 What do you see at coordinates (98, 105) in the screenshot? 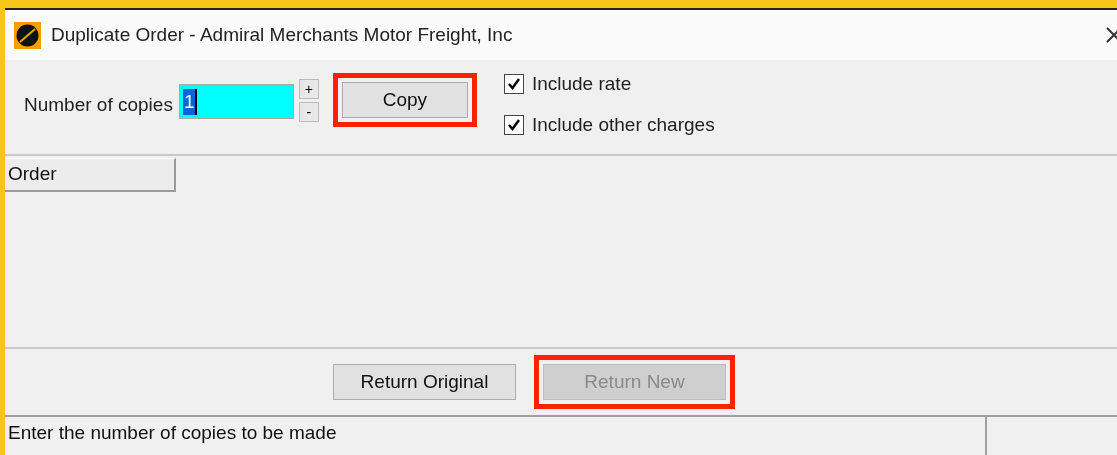
I see `copies-label: Number of copies` at bounding box center [98, 105].